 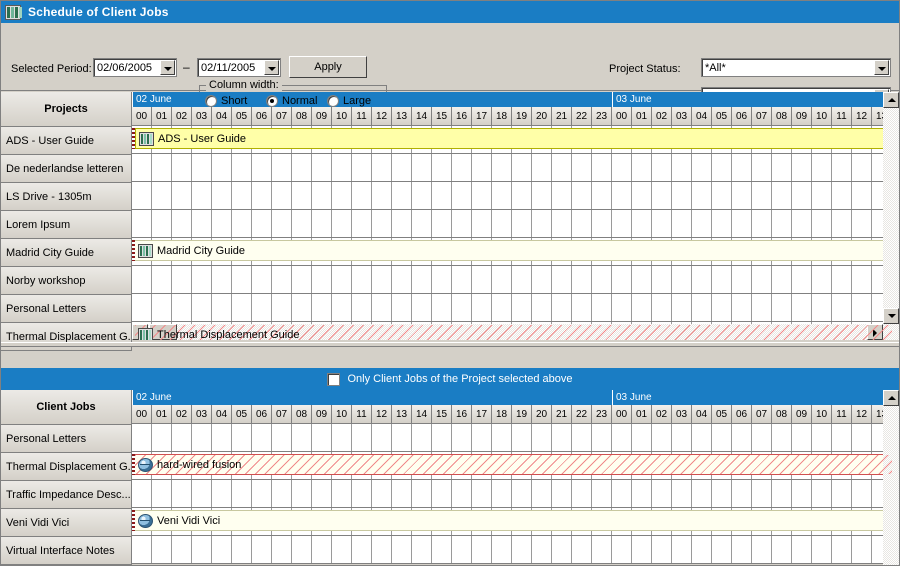 I want to click on scroll-down-button, so click(x=891, y=316).